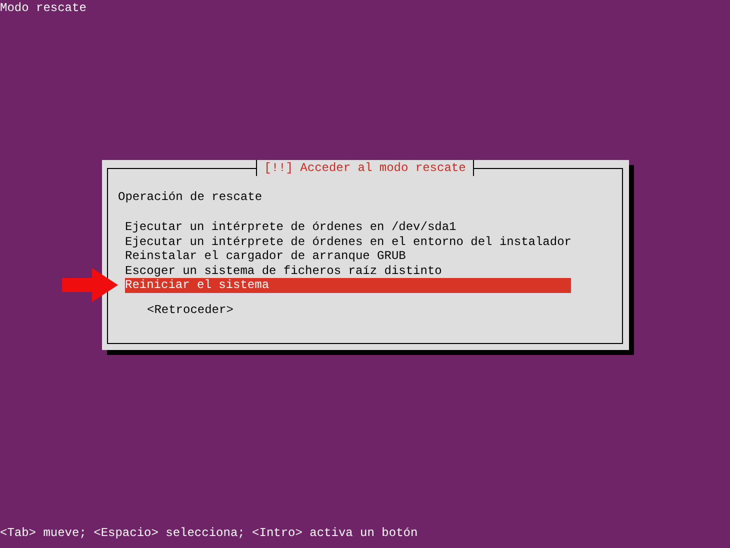 The width and height of the screenshot is (730, 548). Describe the element at coordinates (348, 271) in the screenshot. I see `menu-item: Escoger un sistema de ficheros raíz distinto` at that location.